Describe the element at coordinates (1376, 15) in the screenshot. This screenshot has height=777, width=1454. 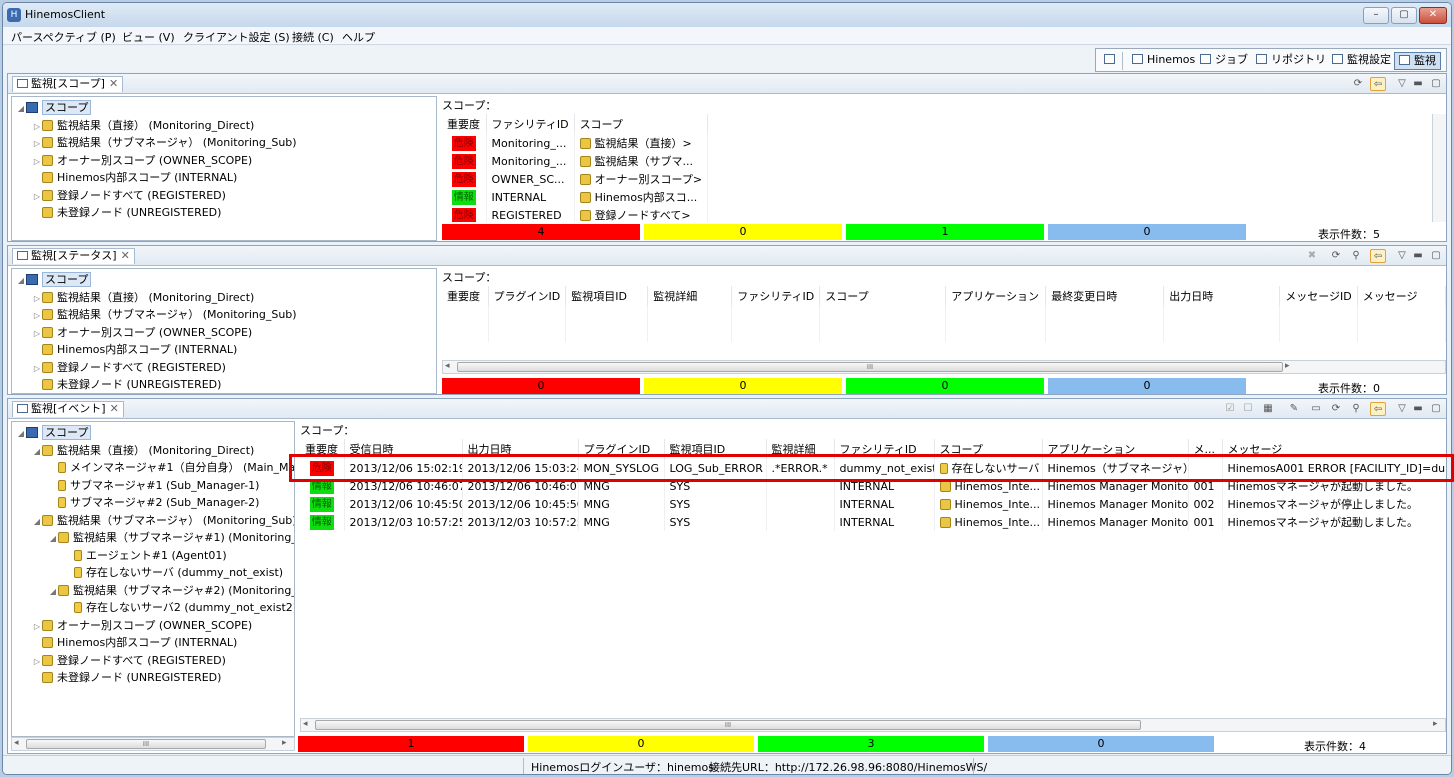
I see `minimize-button: –` at that location.